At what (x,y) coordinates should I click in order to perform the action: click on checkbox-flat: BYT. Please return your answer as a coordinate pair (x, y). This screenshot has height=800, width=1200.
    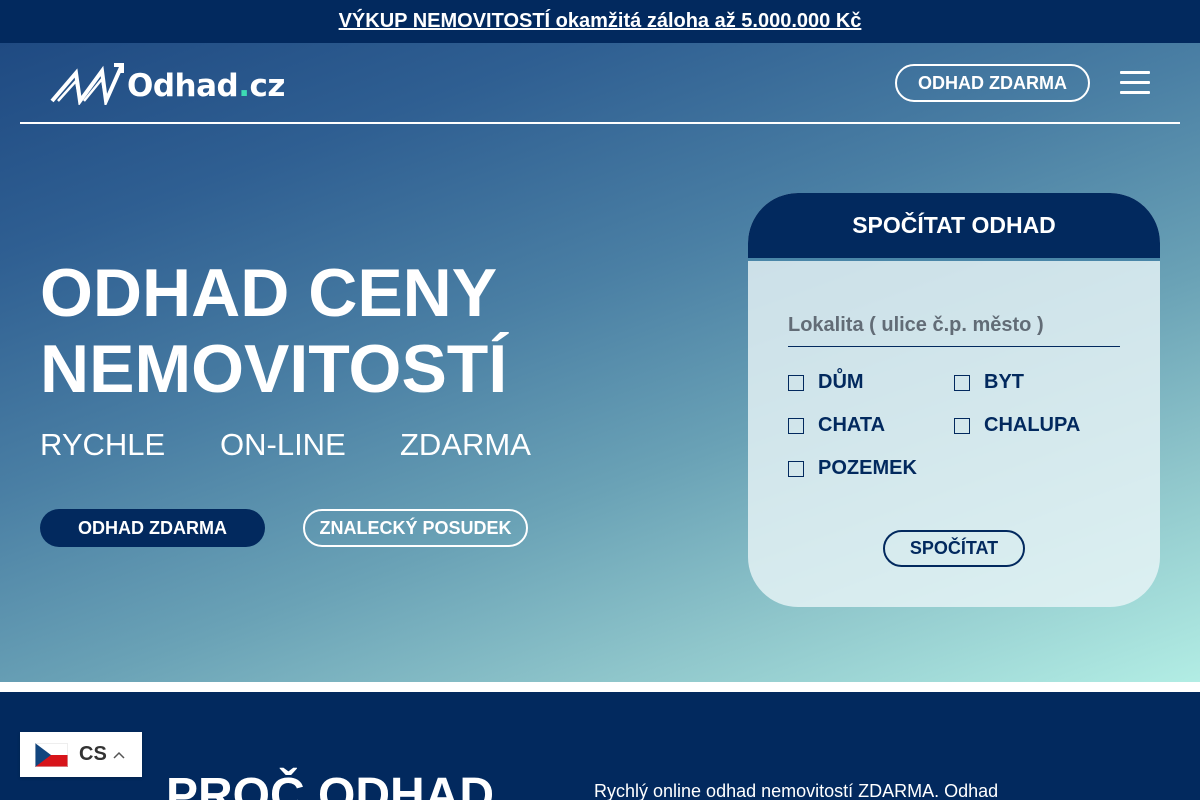
    Looking at the image, I should click on (989, 382).